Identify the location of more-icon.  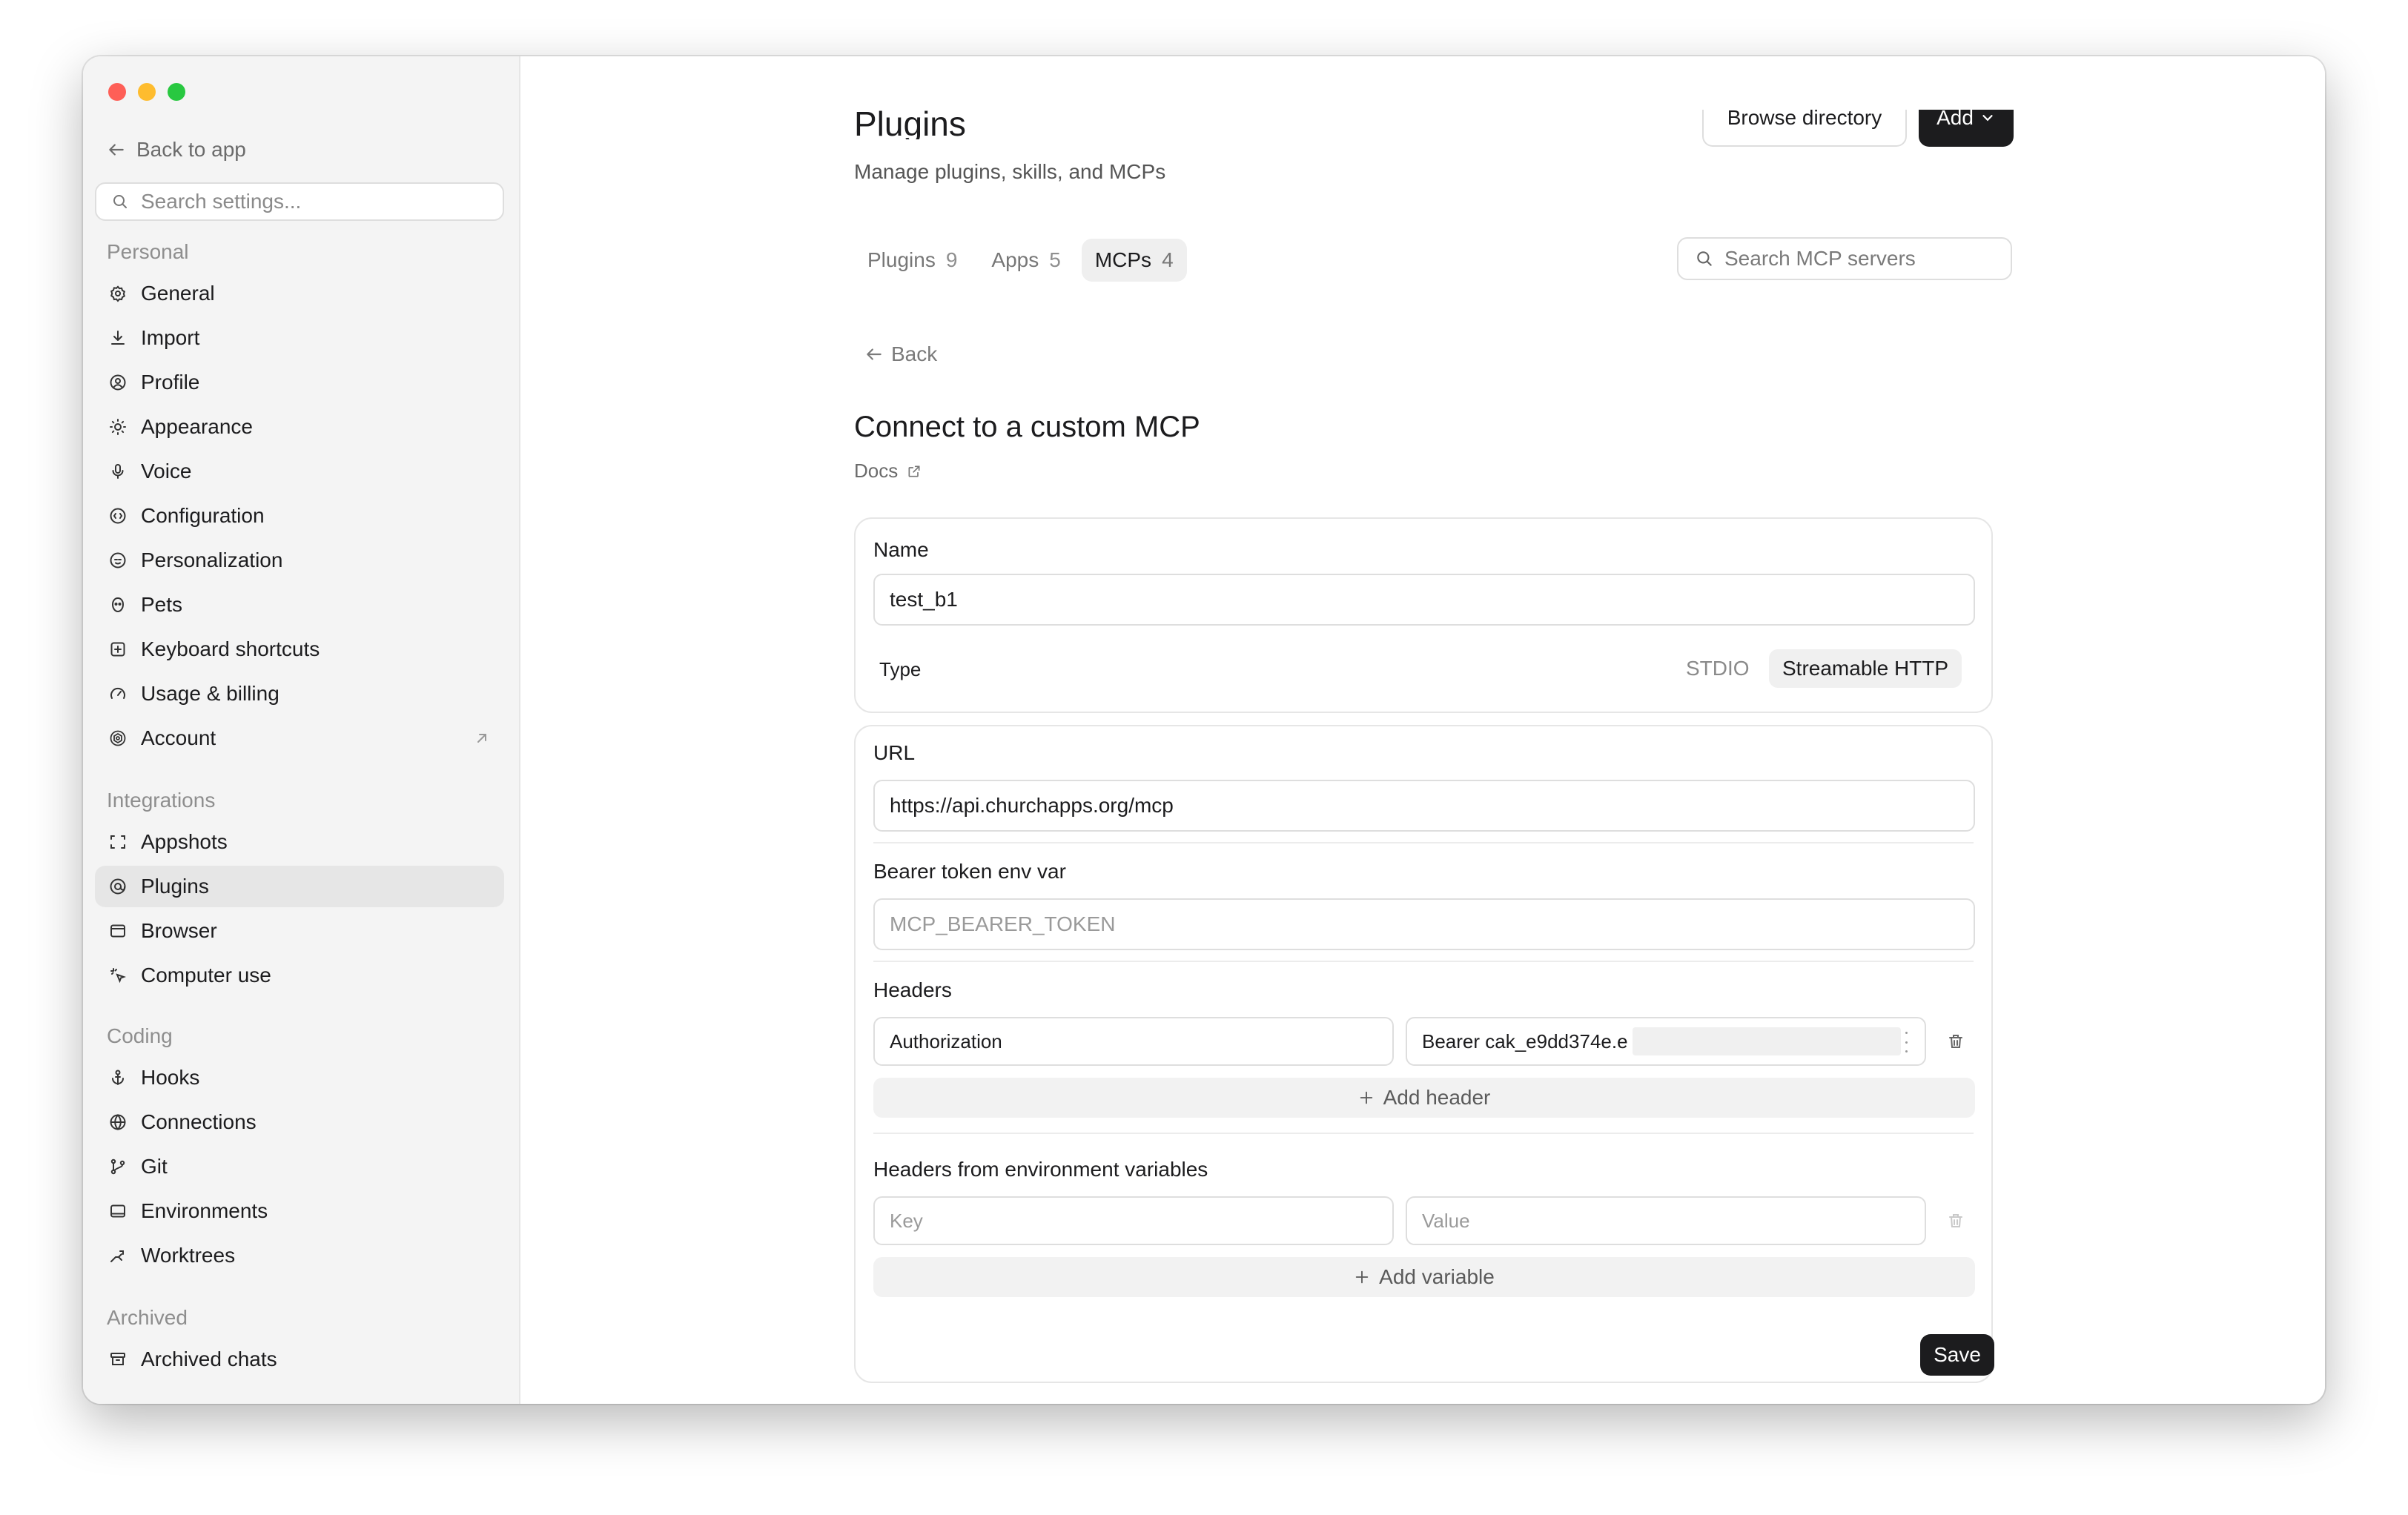
(1906, 1042).